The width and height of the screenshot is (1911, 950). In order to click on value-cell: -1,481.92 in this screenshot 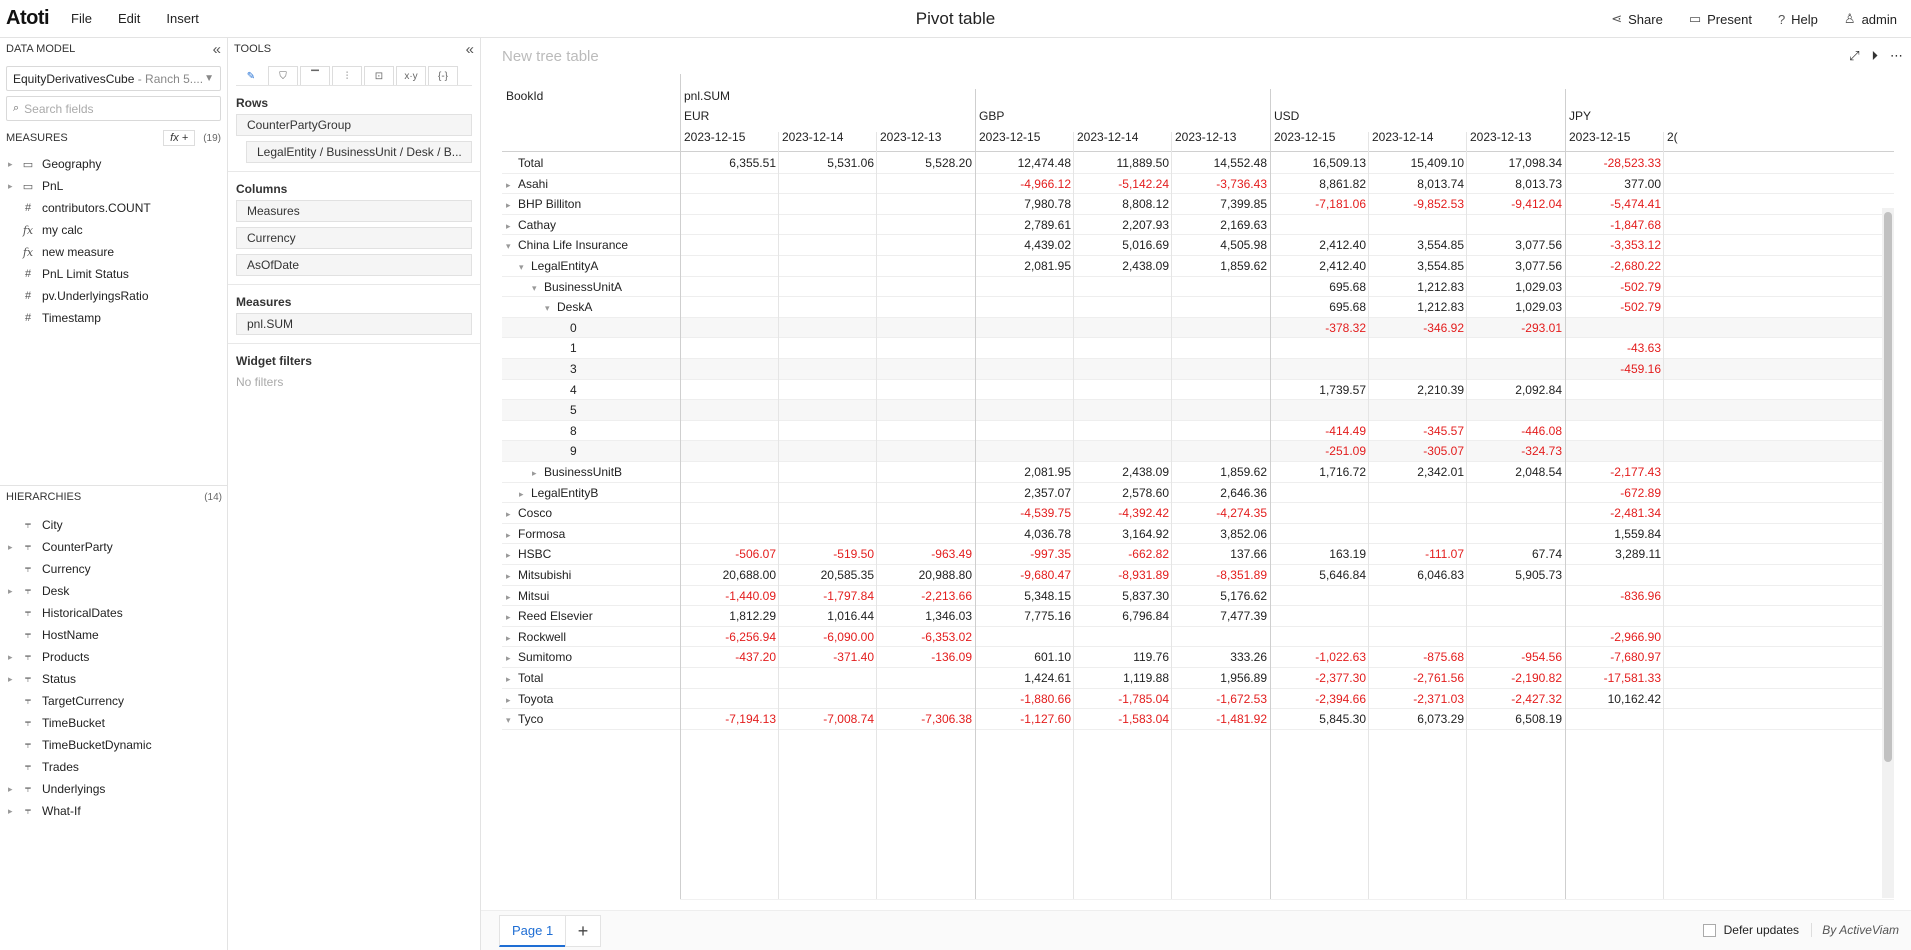, I will do `click(1212, 719)`.